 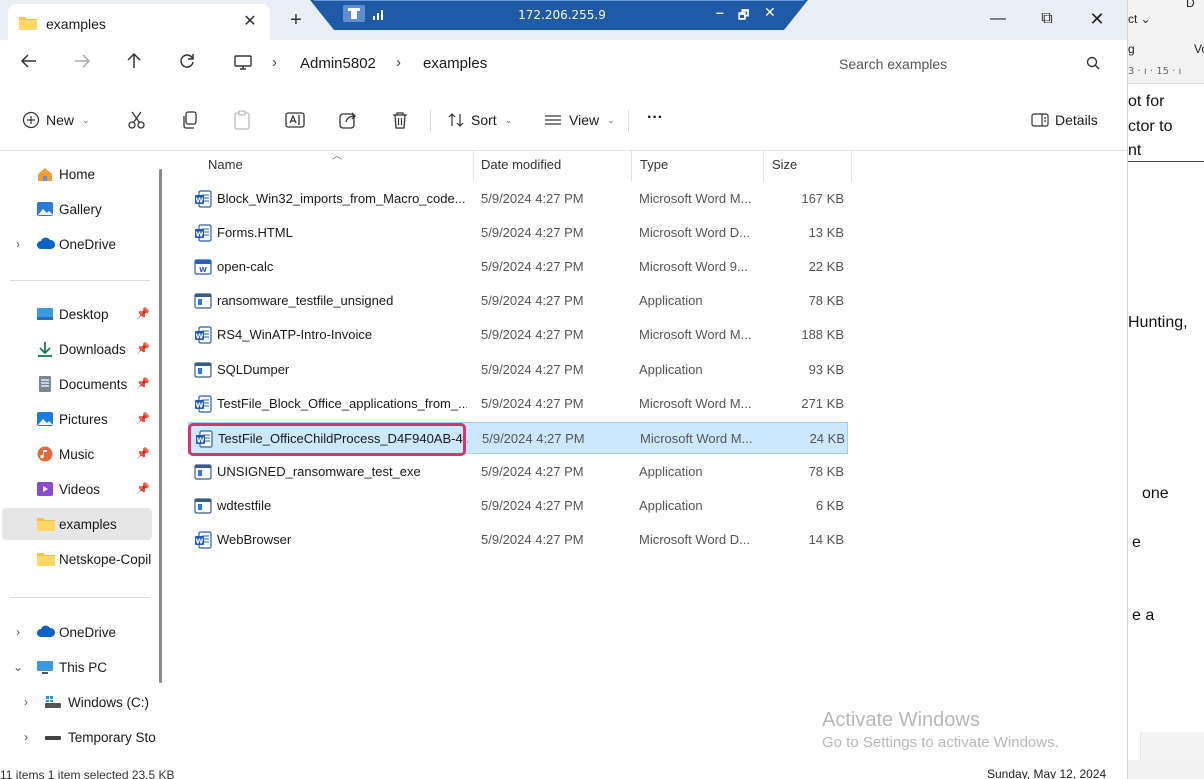 I want to click on sidebar-item-videos: Videos 📌, so click(x=77, y=489).